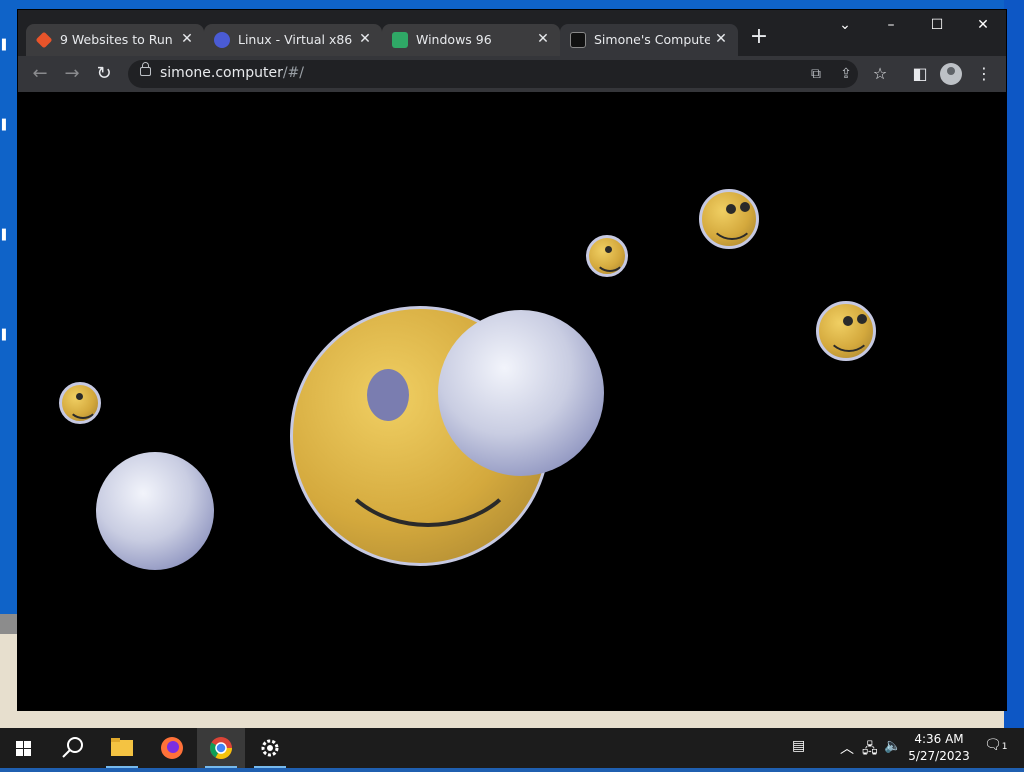 The width and height of the screenshot is (1024, 772). Describe the element at coordinates (937, 25) in the screenshot. I see `maximize-button: ☐` at that location.